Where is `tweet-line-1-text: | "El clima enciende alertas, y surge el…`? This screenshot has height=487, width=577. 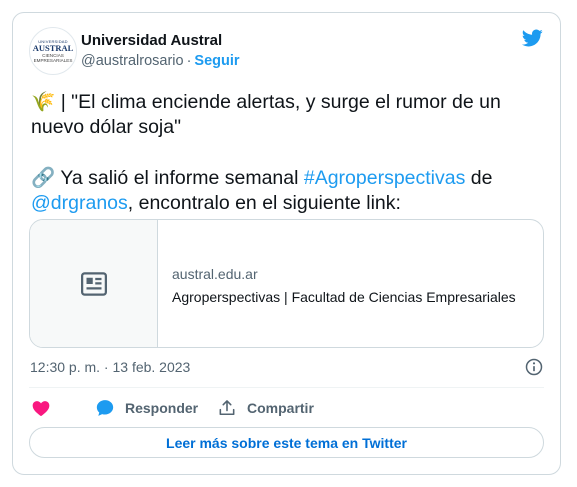
tweet-line-1-text: | "El clima enciende alertas, y surge el… is located at coordinates (280, 102).